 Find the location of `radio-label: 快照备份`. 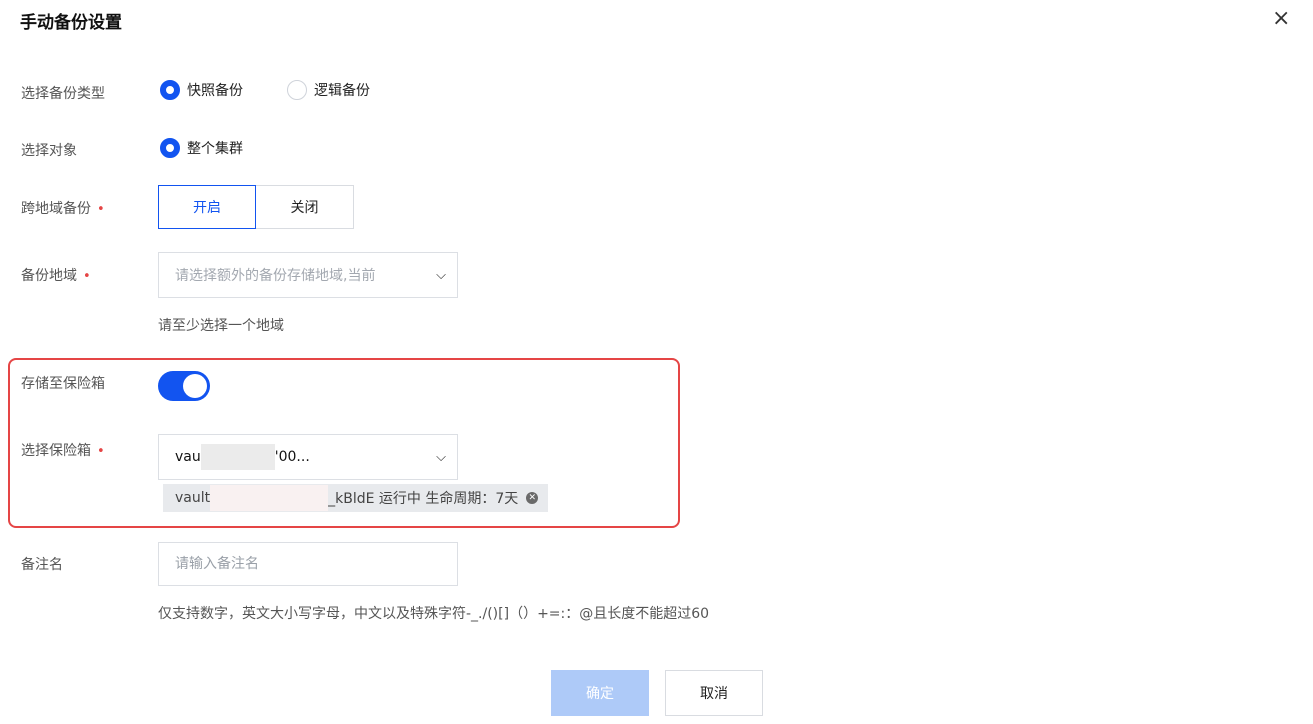

radio-label: 快照备份 is located at coordinates (215, 91).